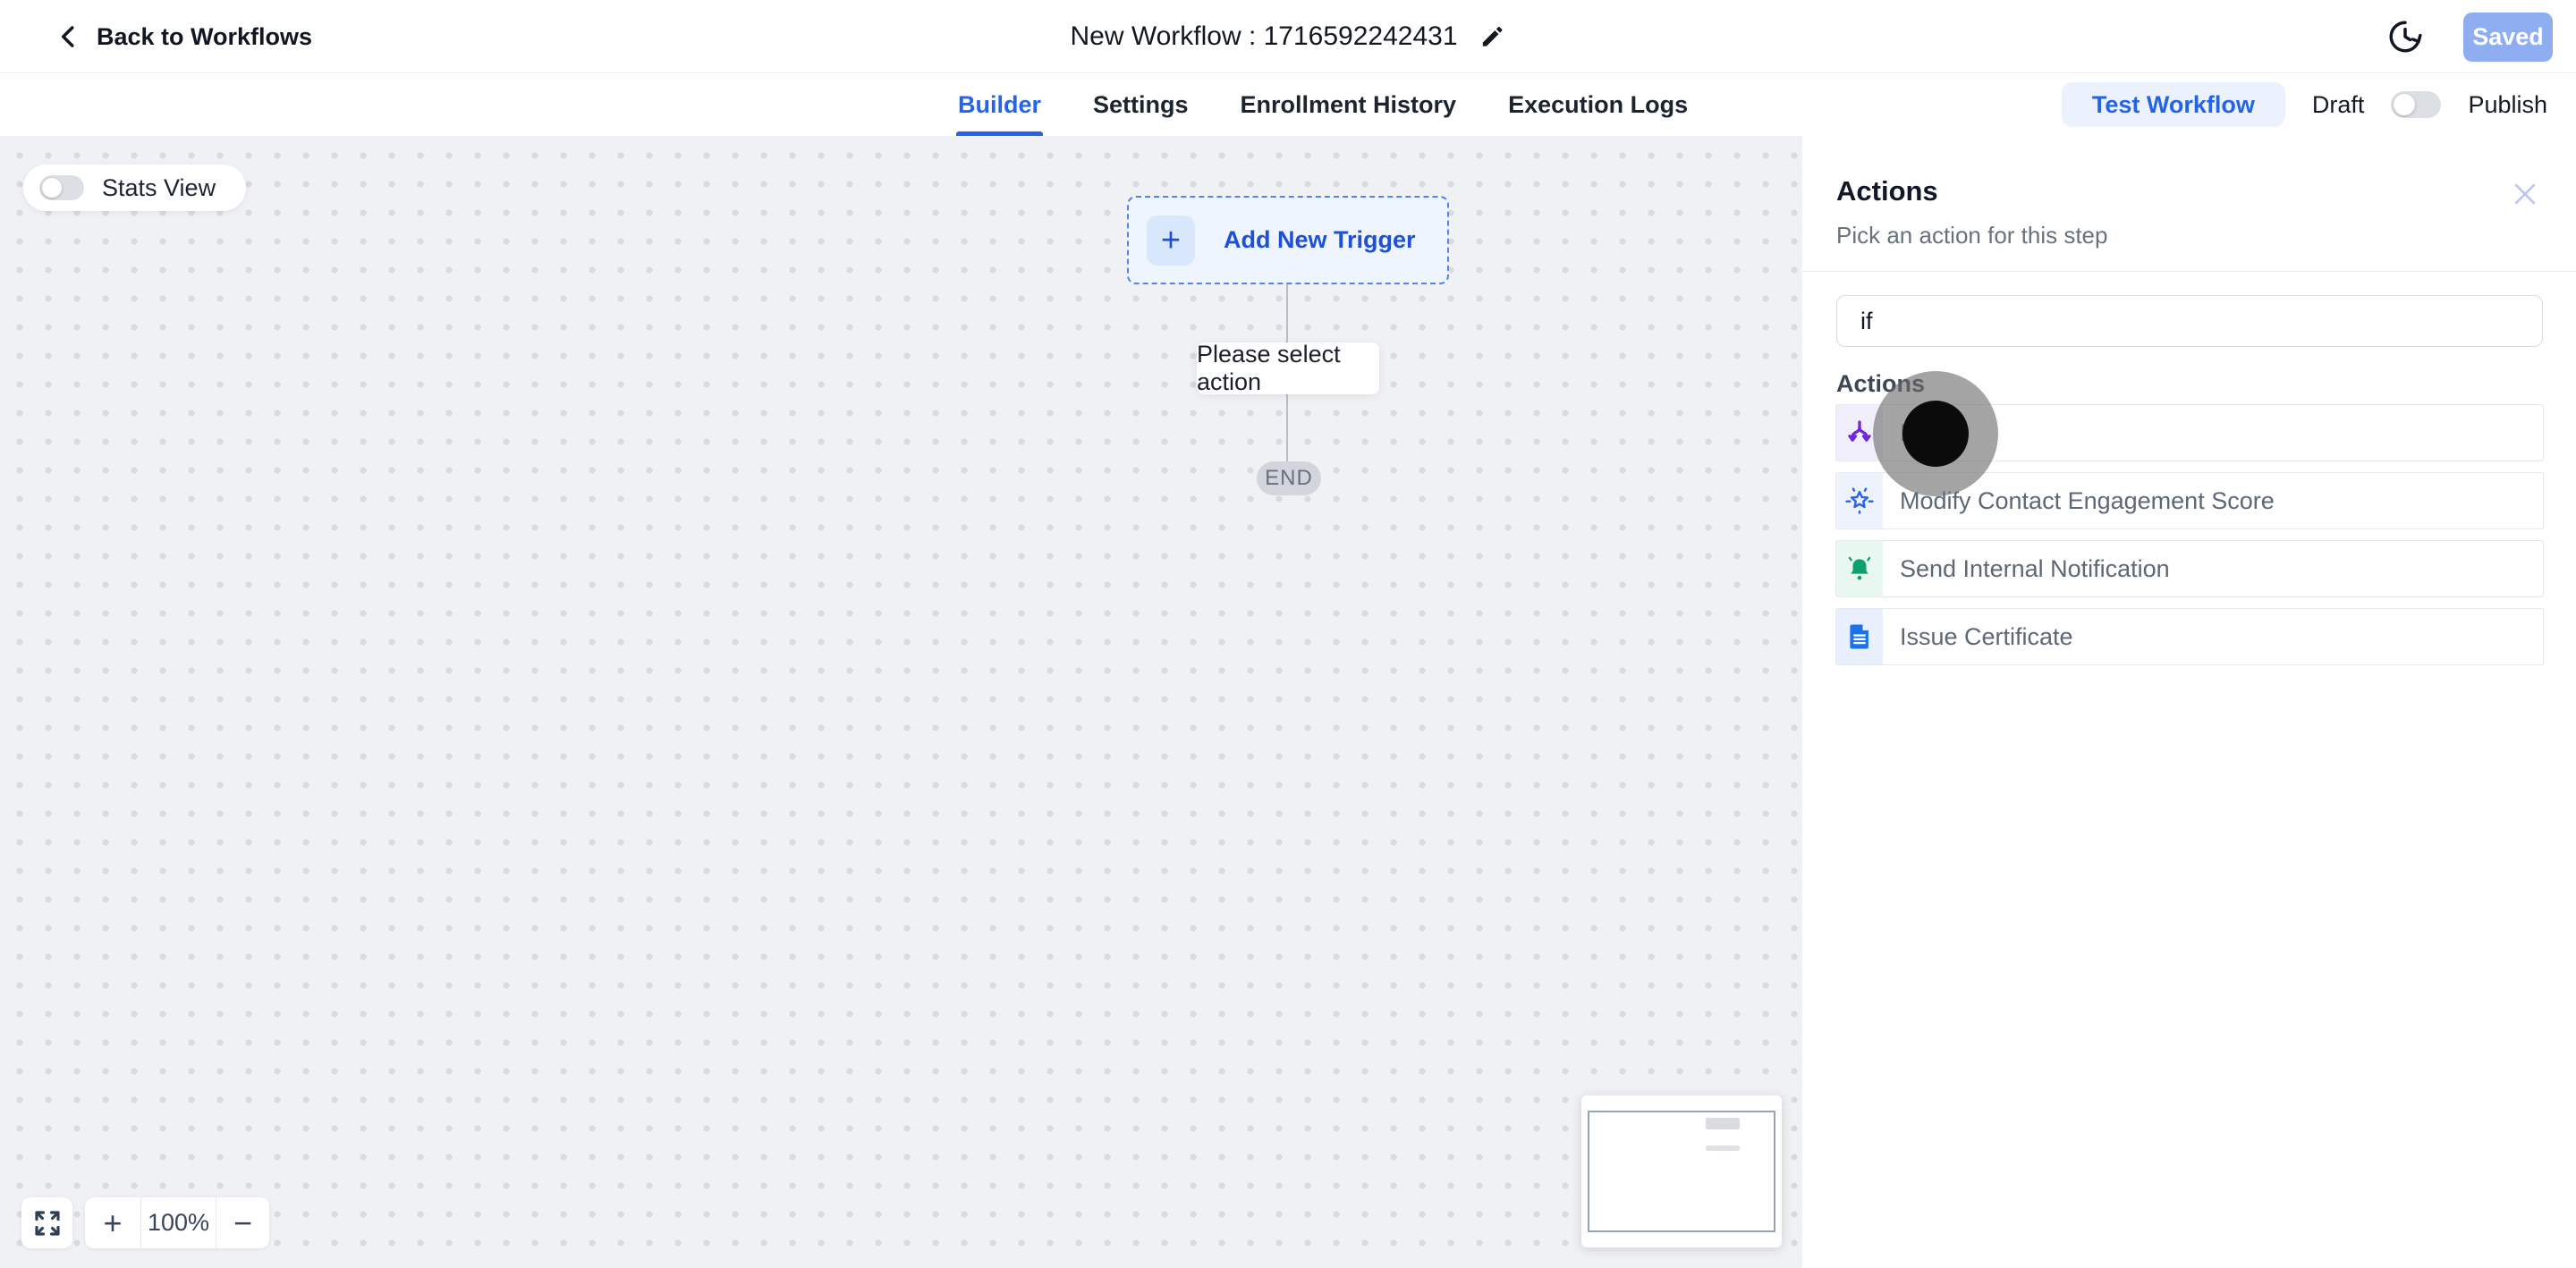 This screenshot has width=2576, height=1268. I want to click on action-item-label: If/Else, so click(1934, 432).